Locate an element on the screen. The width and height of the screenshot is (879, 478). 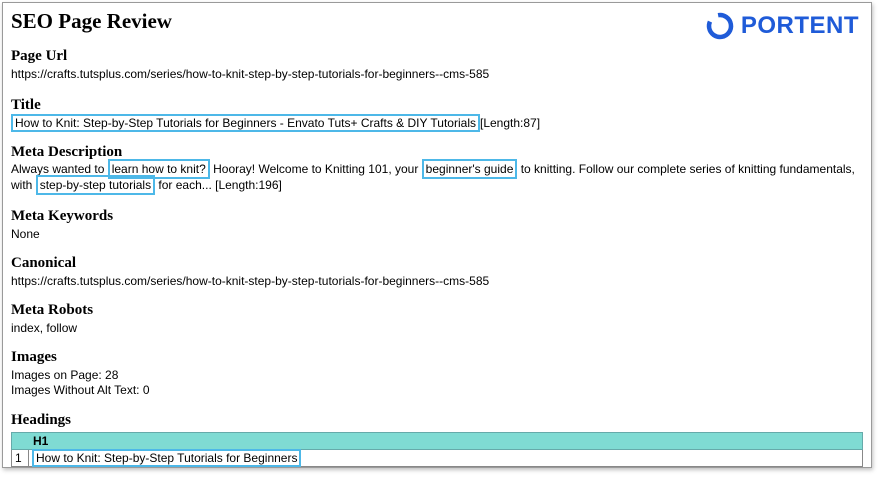
meta-robots-heading: Meta Robots is located at coordinates (52, 310).